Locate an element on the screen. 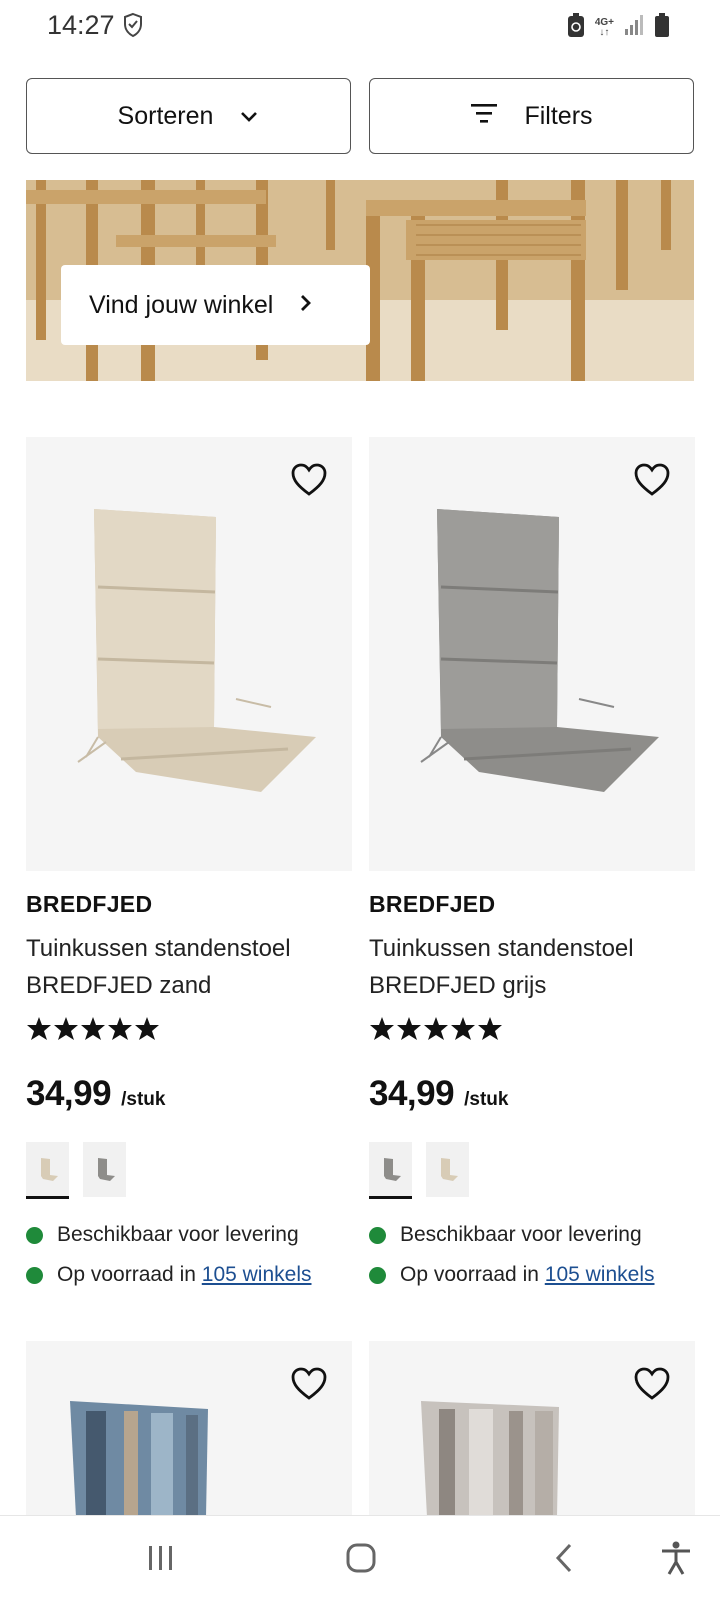 This screenshot has height=1600, width=720. store-banner: Vind jouw winkel is located at coordinates (360, 280).